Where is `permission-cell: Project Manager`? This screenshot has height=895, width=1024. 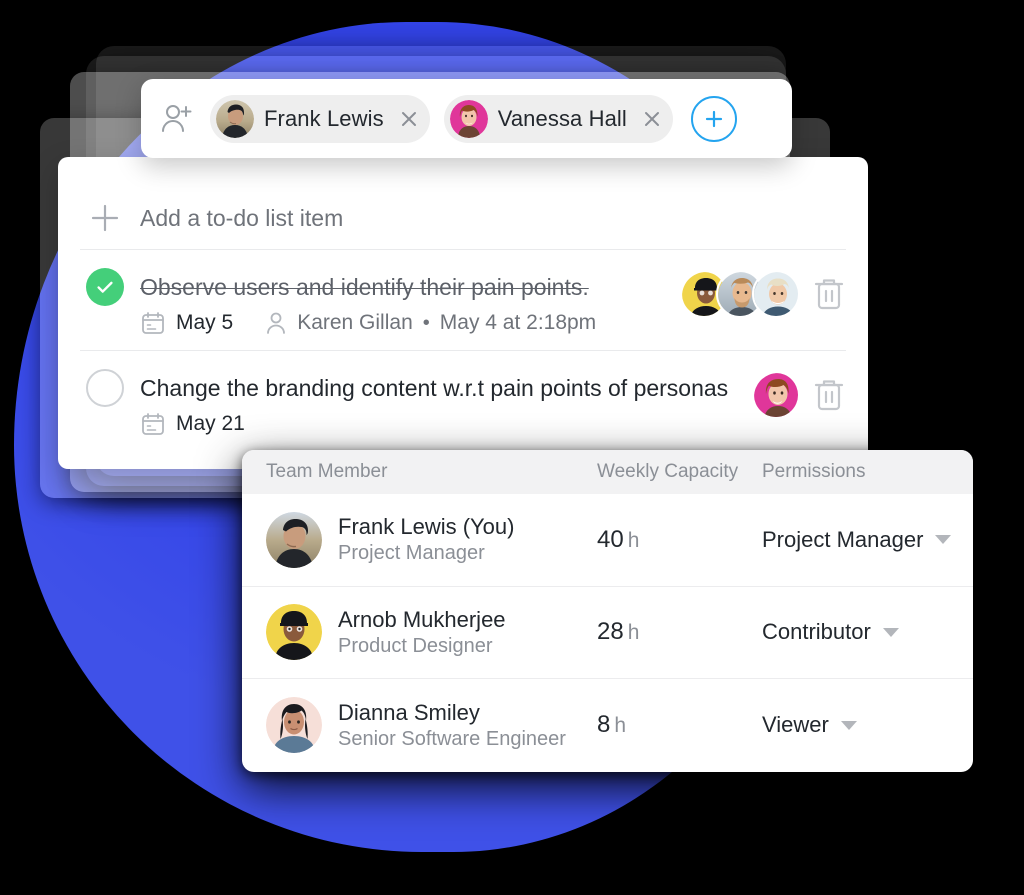 permission-cell: Project Manager is located at coordinates (867, 540).